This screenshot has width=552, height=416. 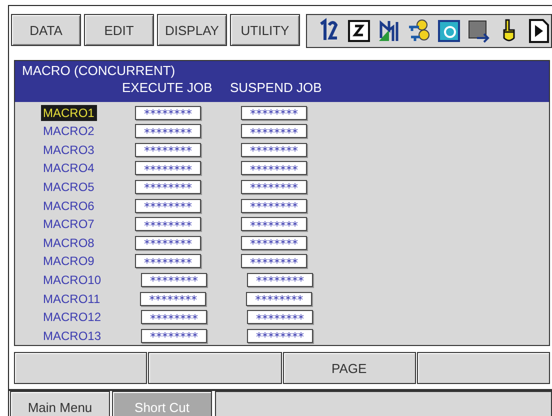 What do you see at coordinates (46, 30) in the screenshot?
I see `menu-button: DATA` at bounding box center [46, 30].